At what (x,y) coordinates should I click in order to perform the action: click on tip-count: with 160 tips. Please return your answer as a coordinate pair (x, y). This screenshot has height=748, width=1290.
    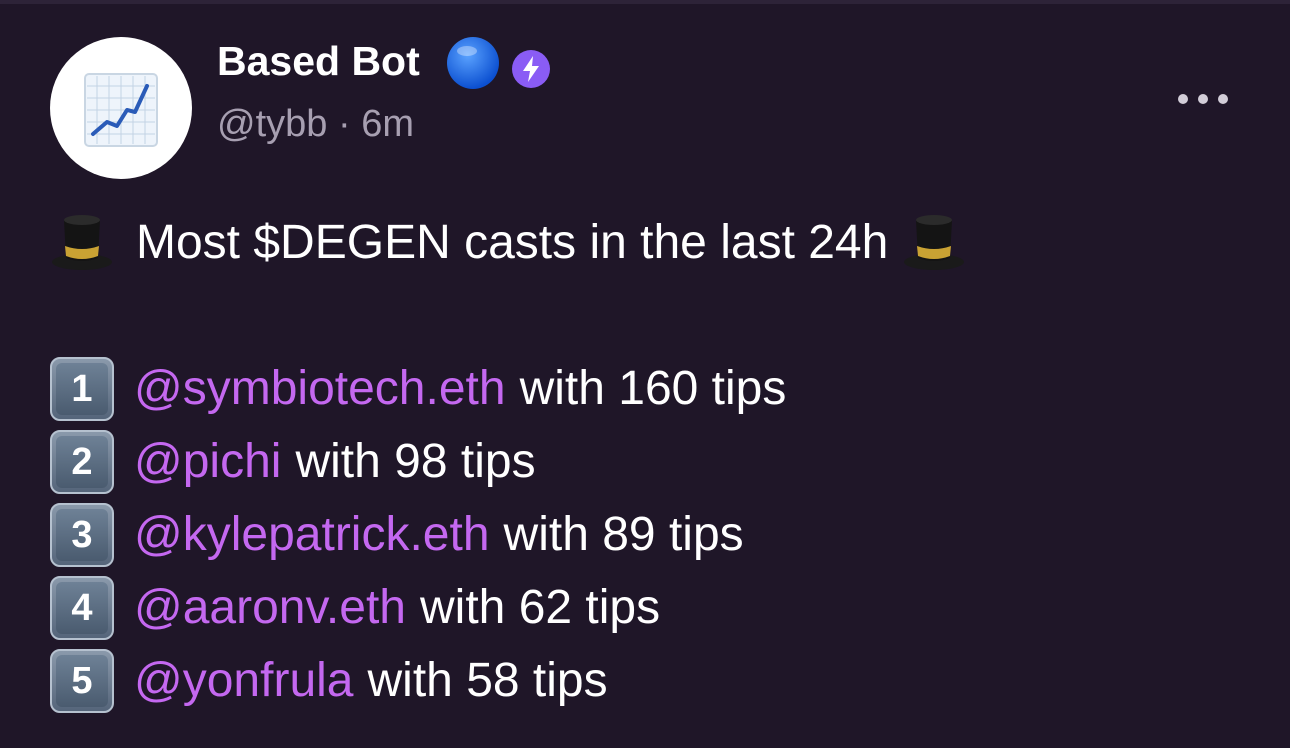
    Looking at the image, I should click on (653, 388).